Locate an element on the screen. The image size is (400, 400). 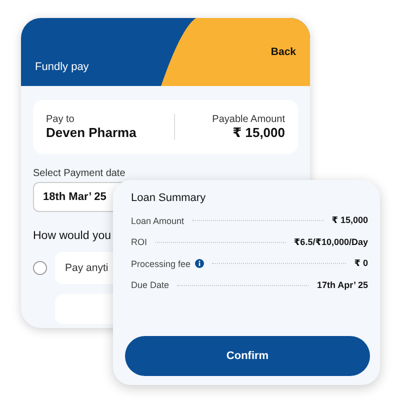
radio-button is located at coordinates (40, 268).